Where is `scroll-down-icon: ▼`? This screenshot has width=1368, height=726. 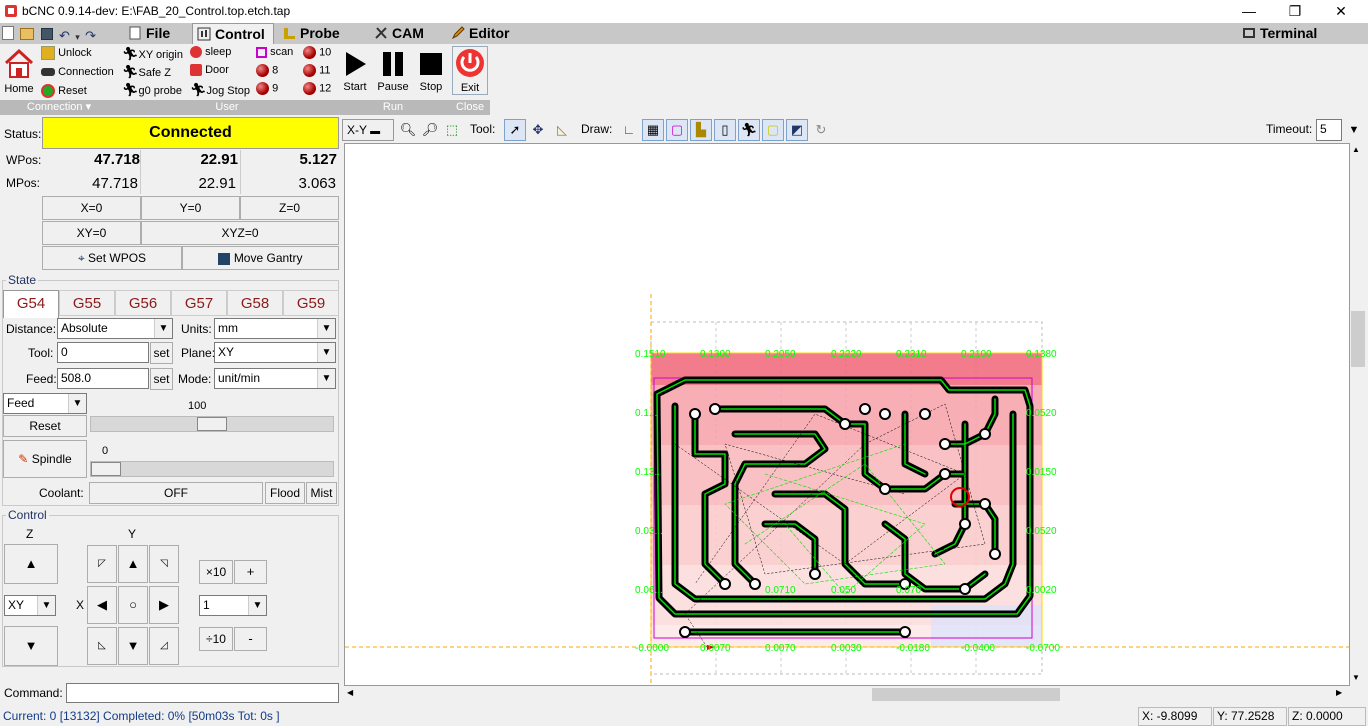
scroll-down-icon: ▼ is located at coordinates (1356, 677).